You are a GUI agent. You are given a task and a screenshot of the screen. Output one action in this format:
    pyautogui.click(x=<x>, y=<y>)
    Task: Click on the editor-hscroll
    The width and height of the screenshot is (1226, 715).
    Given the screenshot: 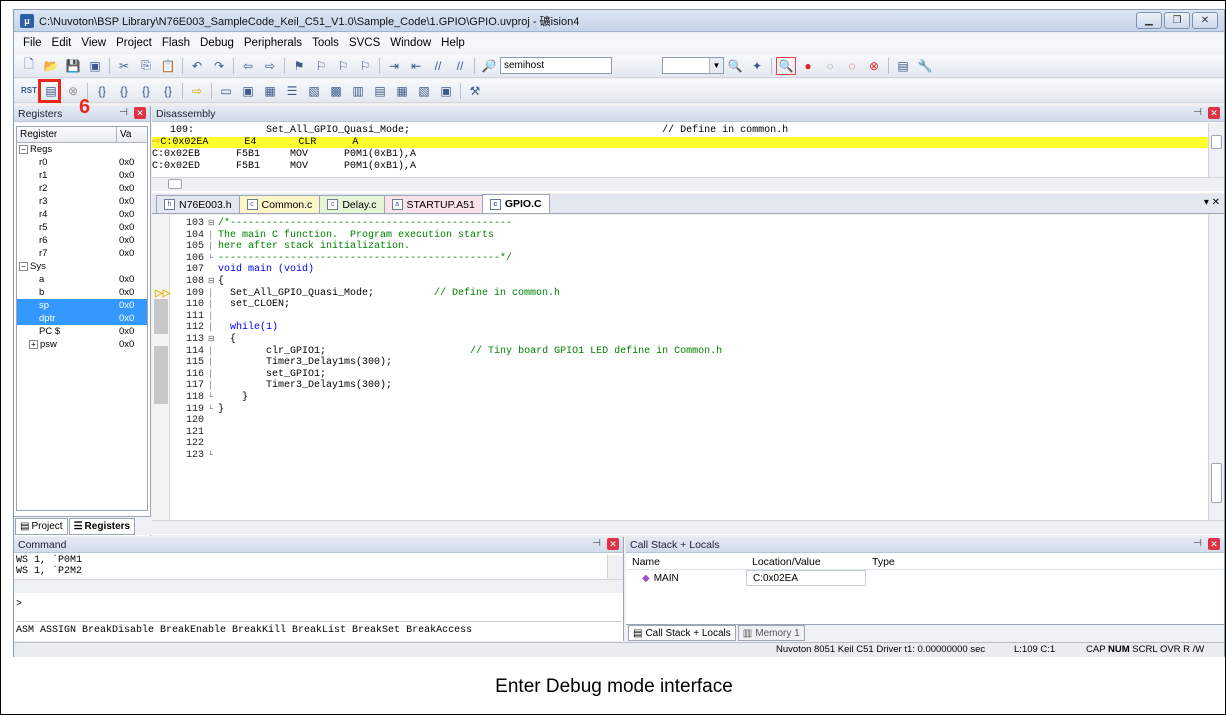 What is the action you would take?
    pyautogui.click(x=688, y=527)
    